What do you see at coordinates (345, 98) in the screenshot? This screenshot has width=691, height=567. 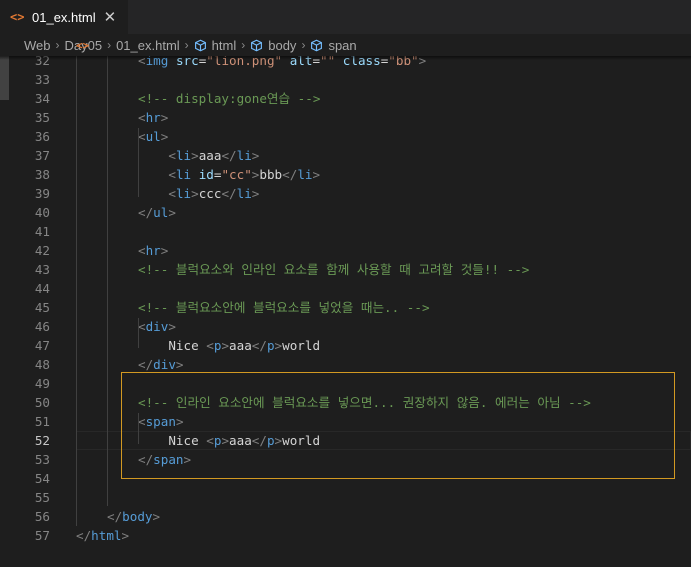 I see `code-line: 34 <!-- display:gone연습 -->` at bounding box center [345, 98].